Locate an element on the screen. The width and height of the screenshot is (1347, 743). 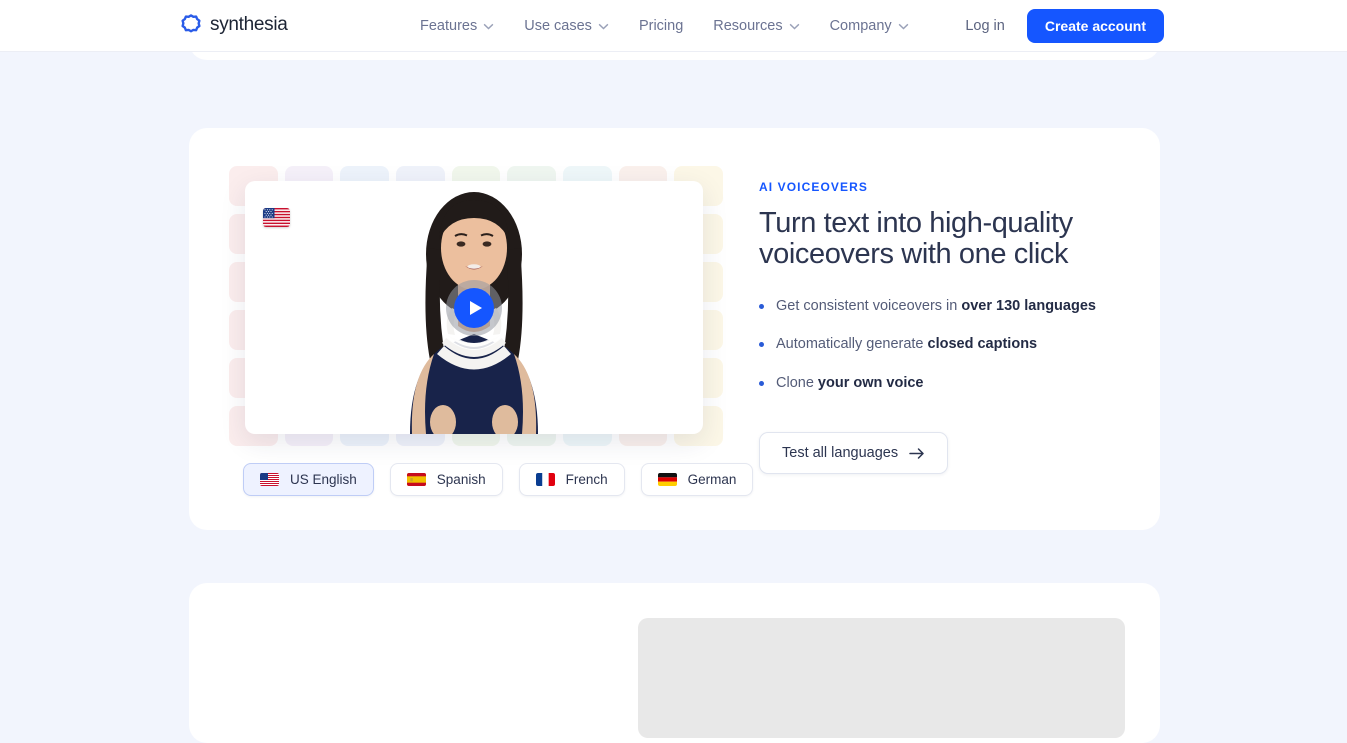
nav-item-use-cases: Use cases is located at coordinates (566, 26).